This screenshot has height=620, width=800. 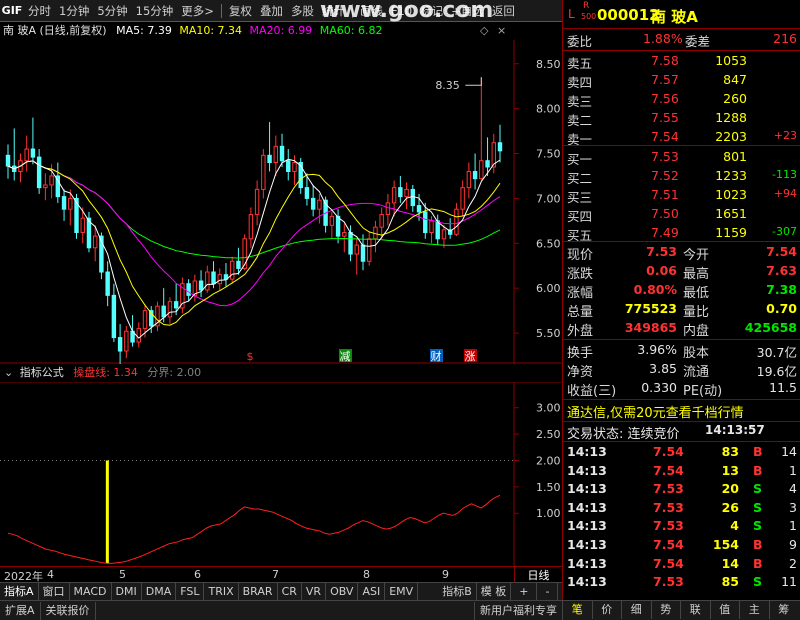 What do you see at coordinates (290, 591) in the screenshot?
I see `tab-cr: CR` at bounding box center [290, 591].